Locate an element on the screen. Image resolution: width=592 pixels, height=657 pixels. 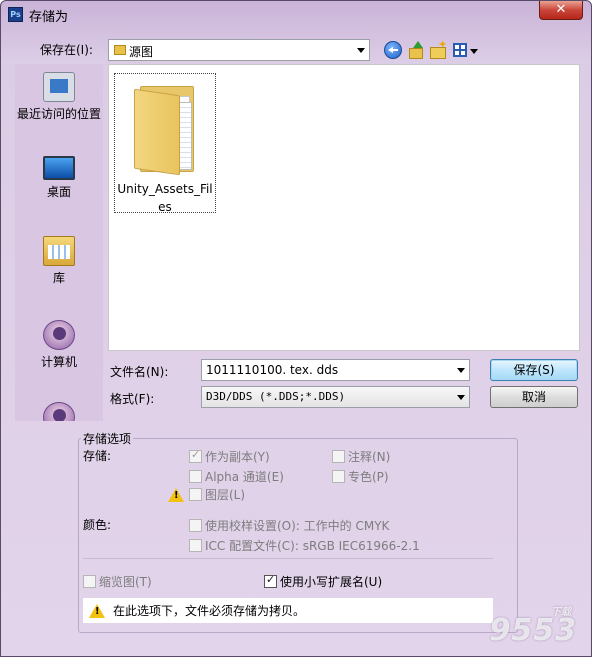
copy-notice: 在此选项下，文件必须存储为拷贝。 is located at coordinates (288, 610).